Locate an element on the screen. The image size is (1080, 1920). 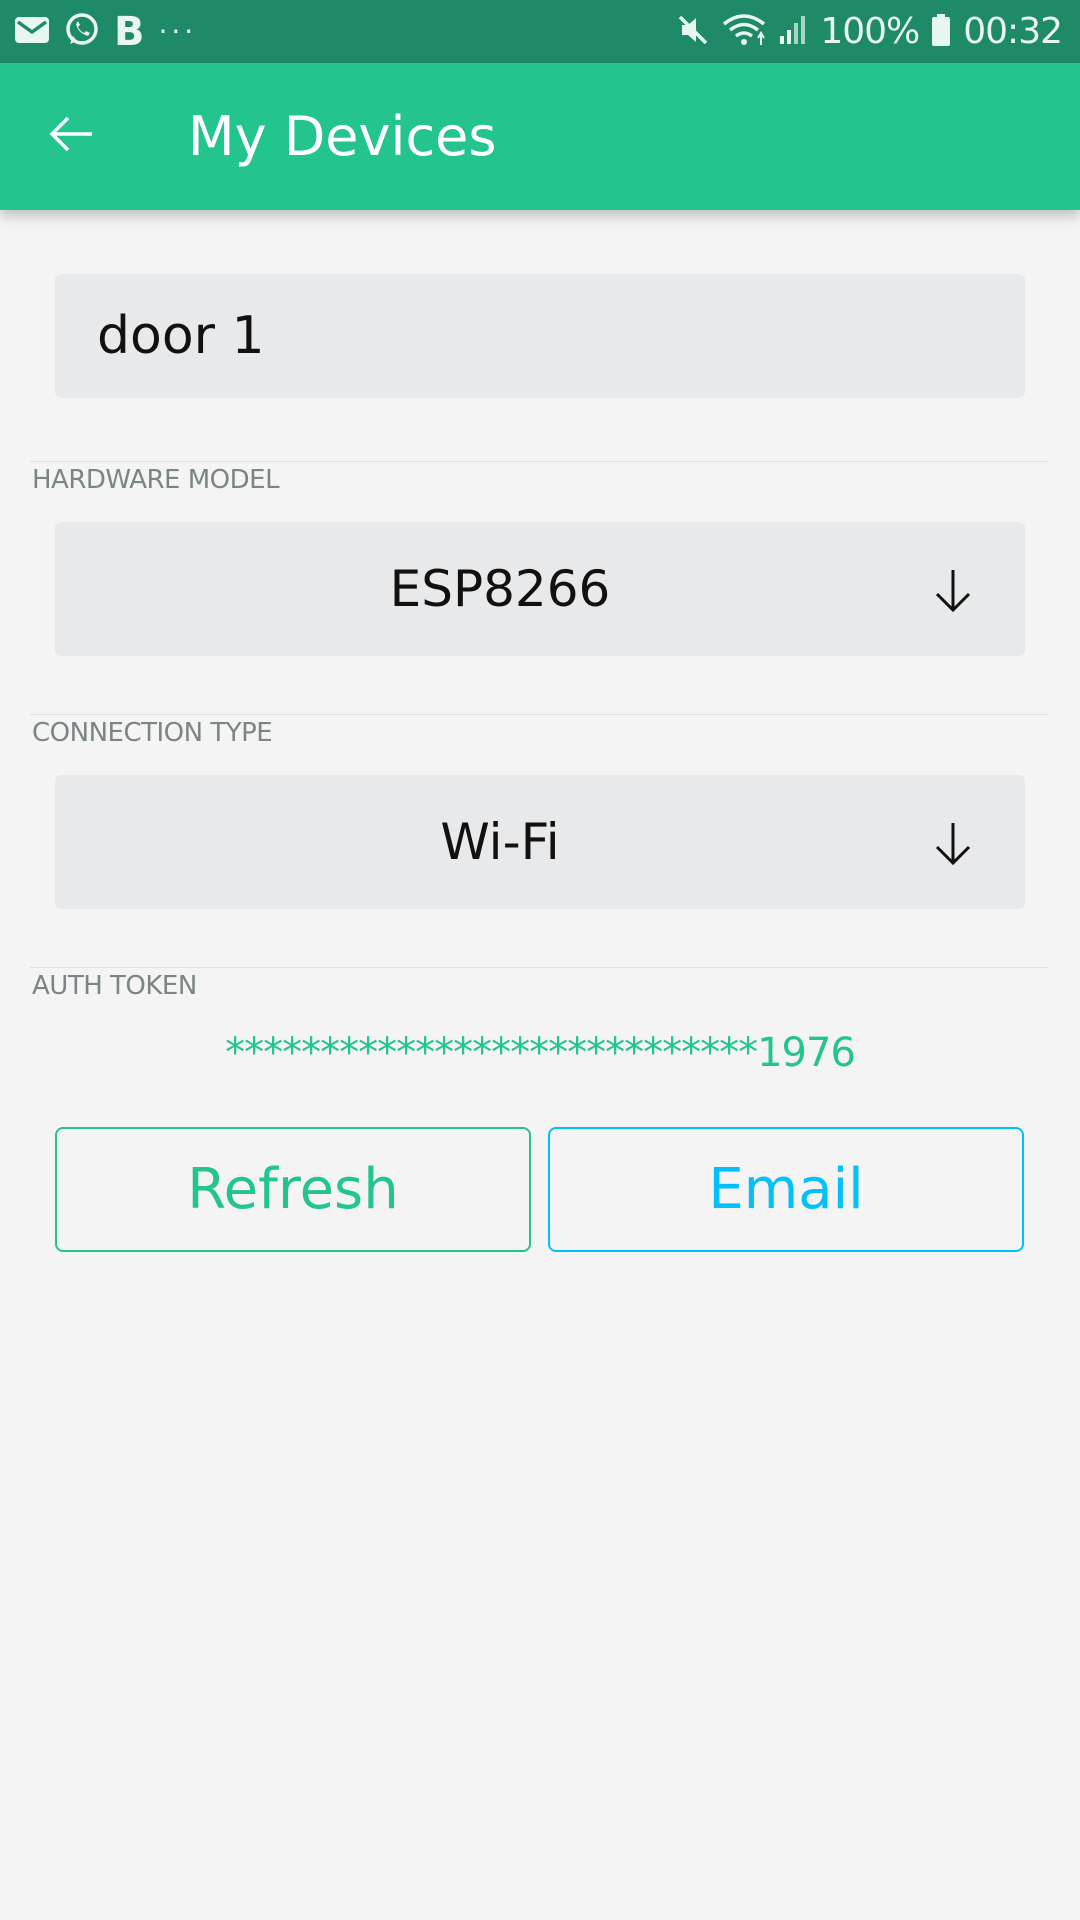
whatsapp-icon is located at coordinates (82, 32).